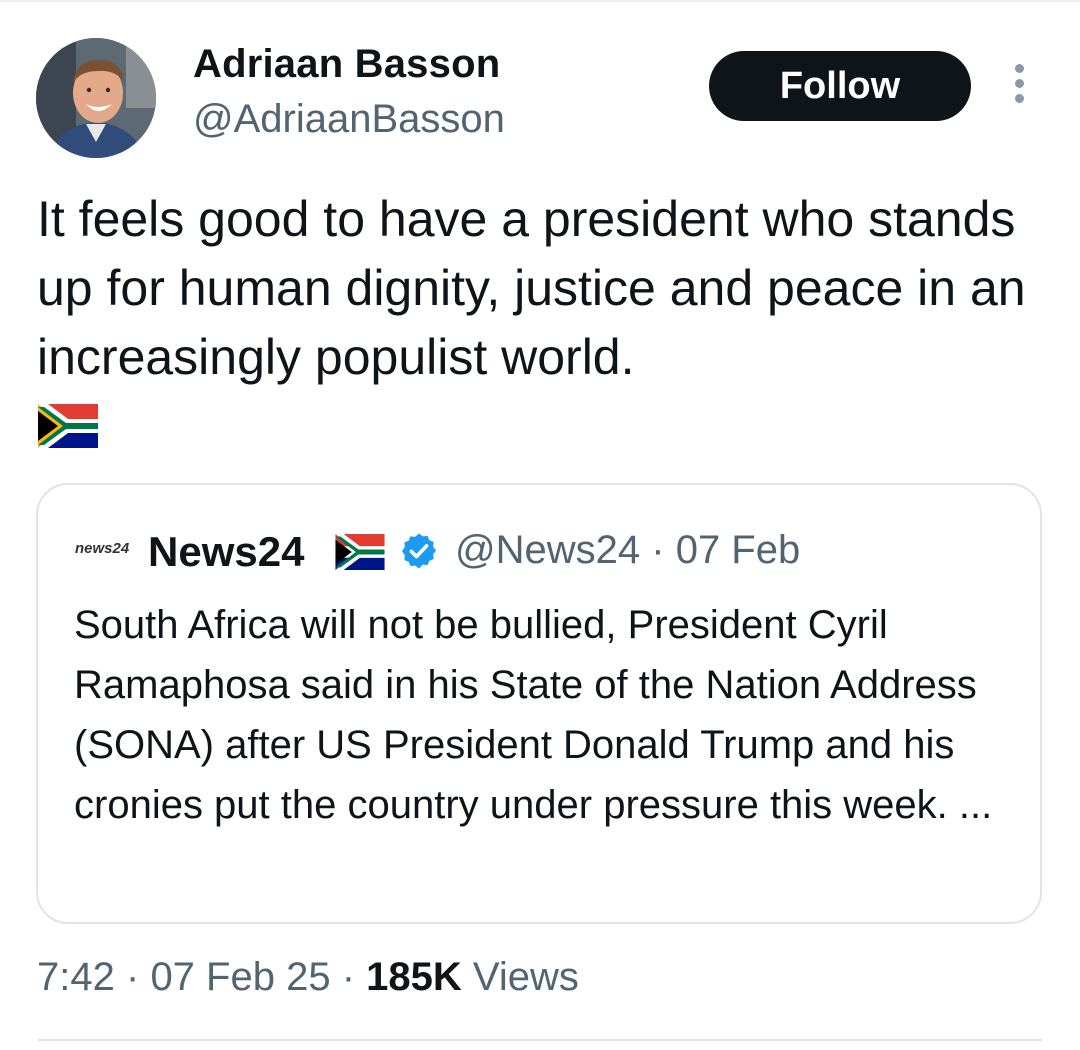 The height and width of the screenshot is (1050, 1080). Describe the element at coordinates (525, 977) in the screenshot. I see `views-label: Views` at that location.